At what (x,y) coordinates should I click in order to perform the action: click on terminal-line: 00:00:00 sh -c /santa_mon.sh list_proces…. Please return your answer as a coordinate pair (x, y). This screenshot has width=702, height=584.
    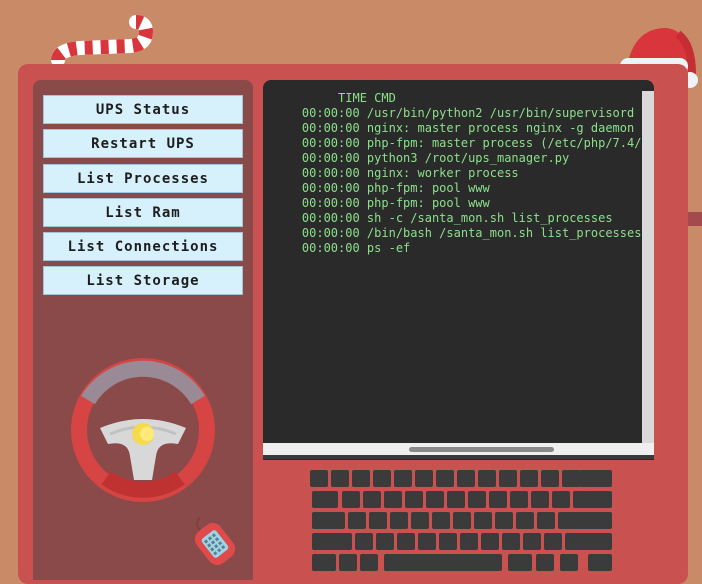
    Looking at the image, I should click on (443, 218).